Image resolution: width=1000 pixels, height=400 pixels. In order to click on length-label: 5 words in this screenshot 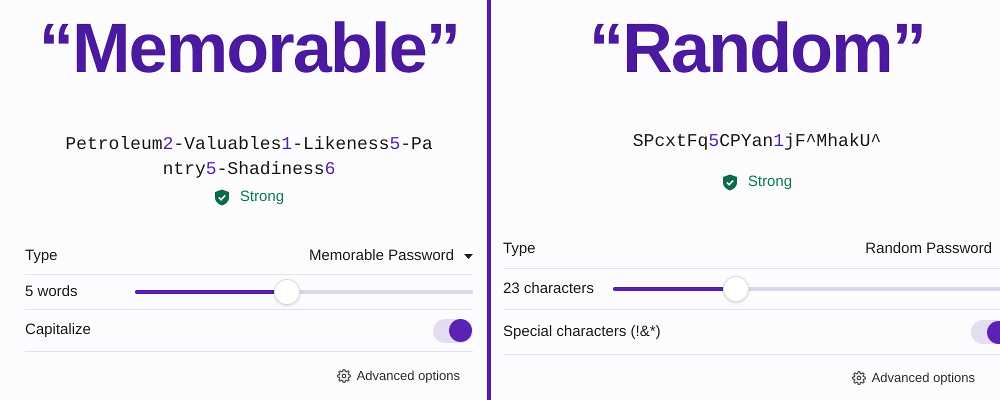, I will do `click(52, 292)`.